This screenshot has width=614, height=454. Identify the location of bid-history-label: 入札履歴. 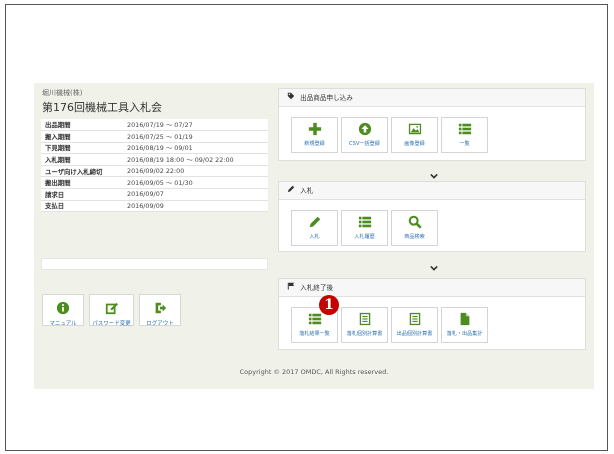
(364, 237).